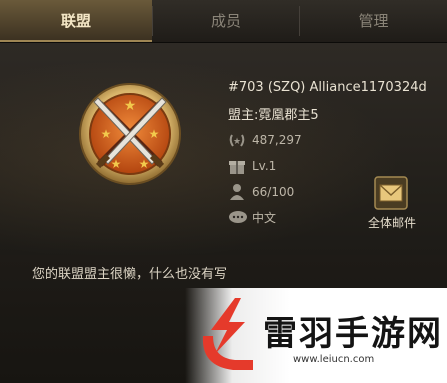 The width and height of the screenshot is (447, 383). Describe the element at coordinates (353, 334) in the screenshot. I see `watermark-title: 雷羽手游网` at that location.